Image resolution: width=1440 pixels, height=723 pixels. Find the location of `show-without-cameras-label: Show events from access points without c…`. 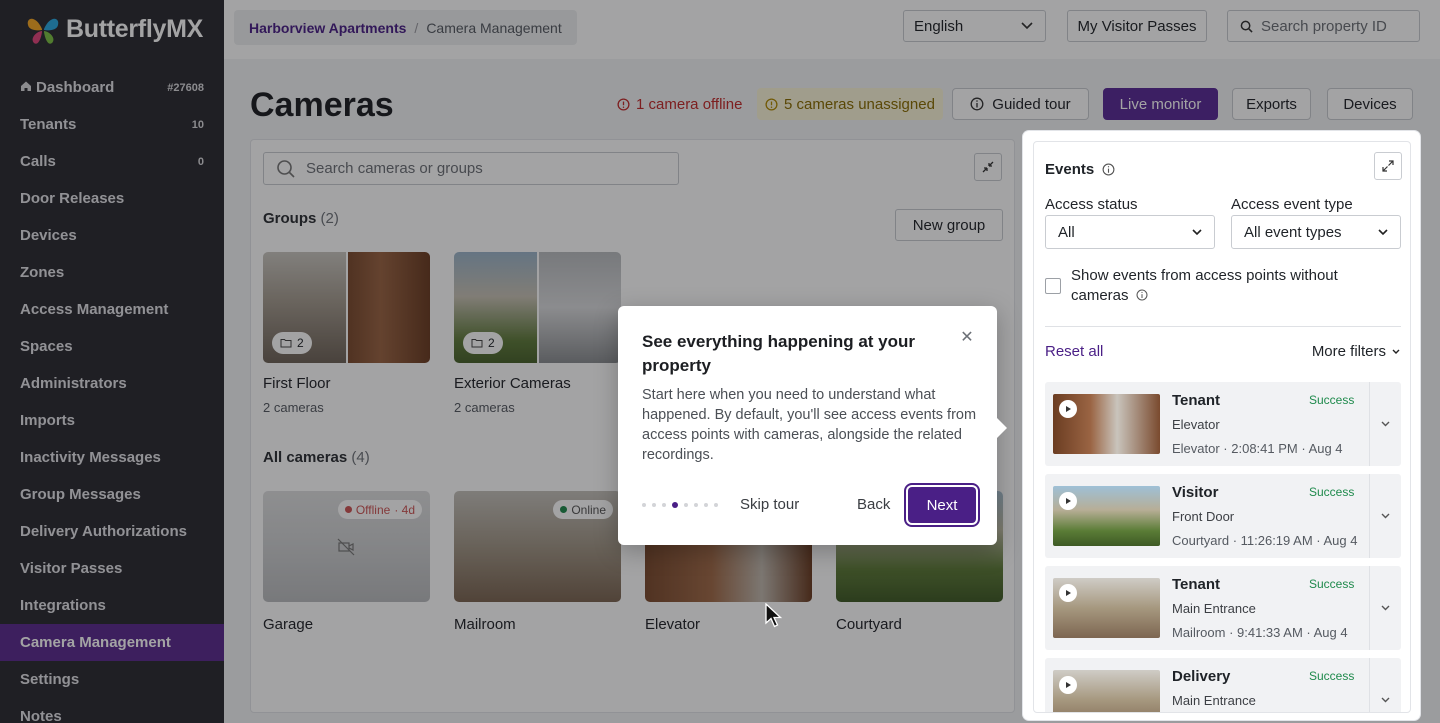

show-without-cameras-label: Show events from access points without c… is located at coordinates (1204, 285).